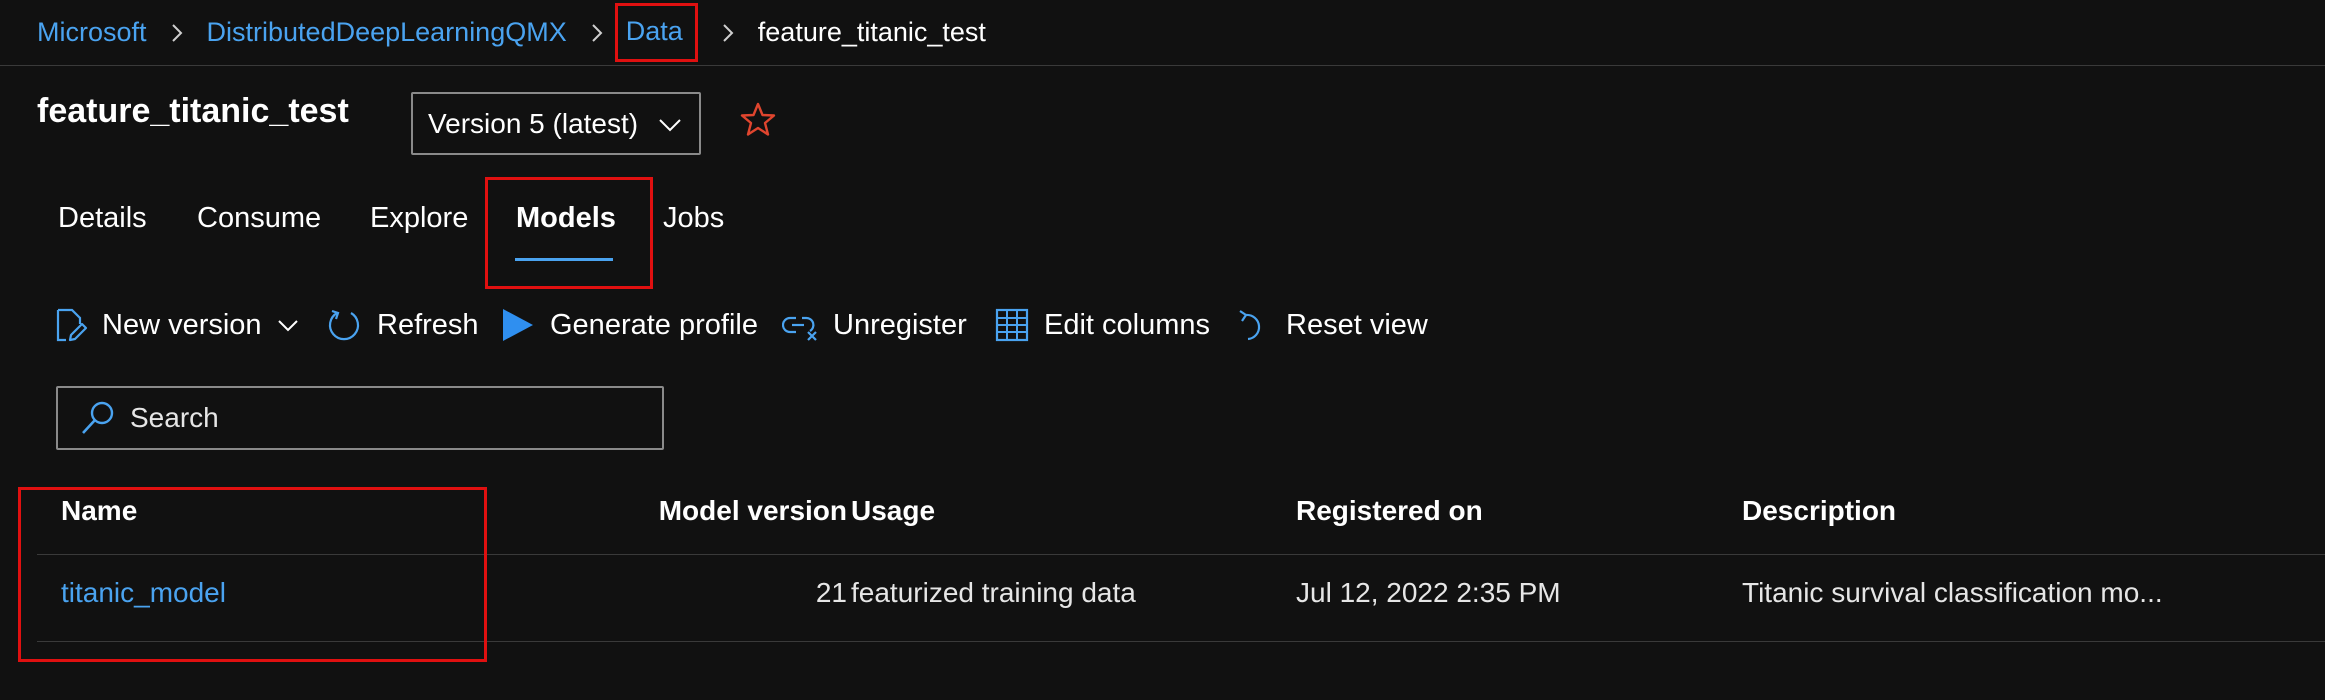  What do you see at coordinates (831, 592) in the screenshot?
I see `model-version-cell: 21` at bounding box center [831, 592].